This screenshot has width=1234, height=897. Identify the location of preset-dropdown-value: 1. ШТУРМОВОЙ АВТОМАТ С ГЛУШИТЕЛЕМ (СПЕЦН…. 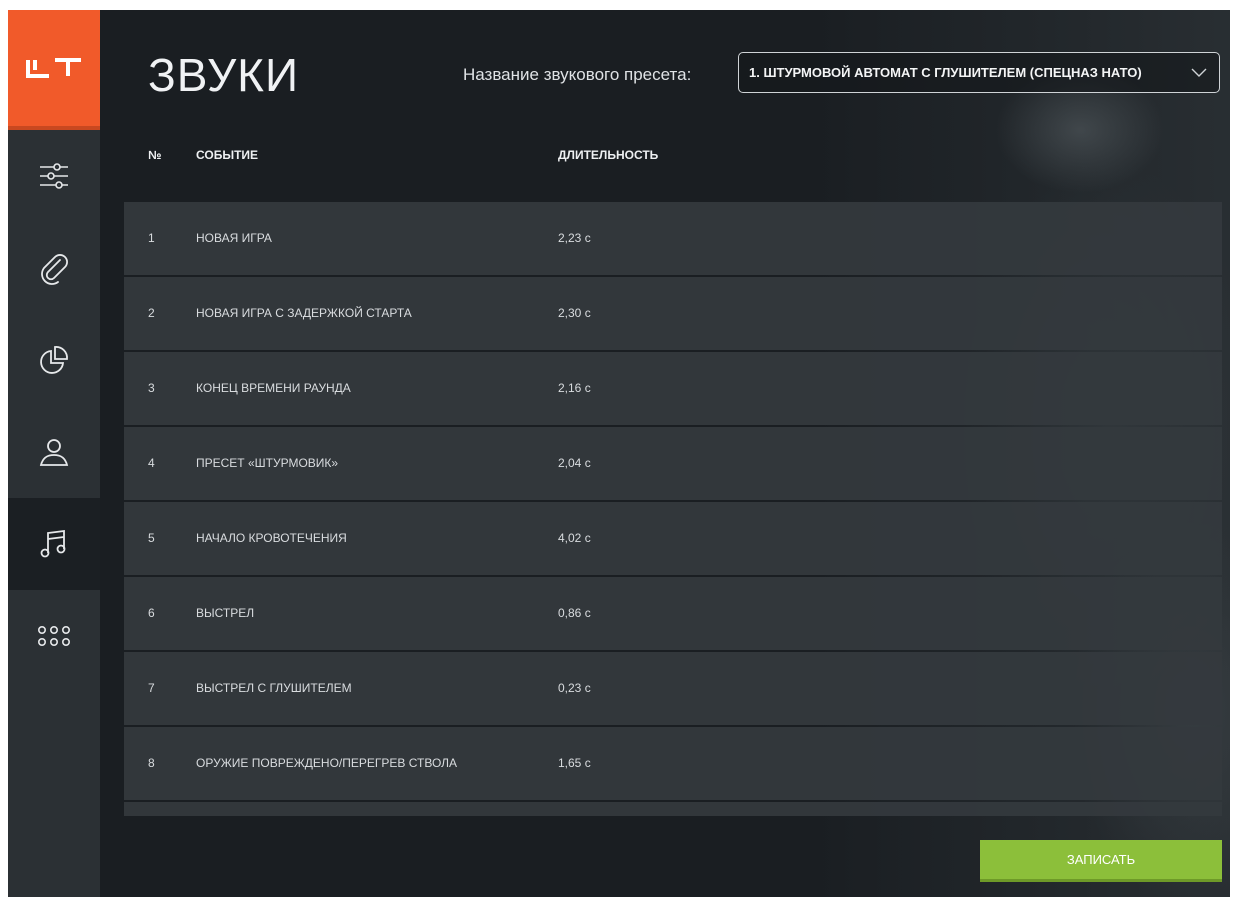
(945, 72).